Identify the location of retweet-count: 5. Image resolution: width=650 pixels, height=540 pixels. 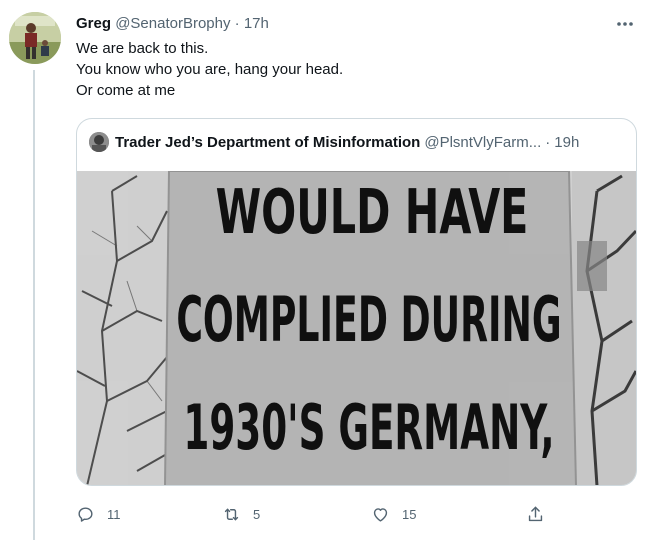
(257, 514).